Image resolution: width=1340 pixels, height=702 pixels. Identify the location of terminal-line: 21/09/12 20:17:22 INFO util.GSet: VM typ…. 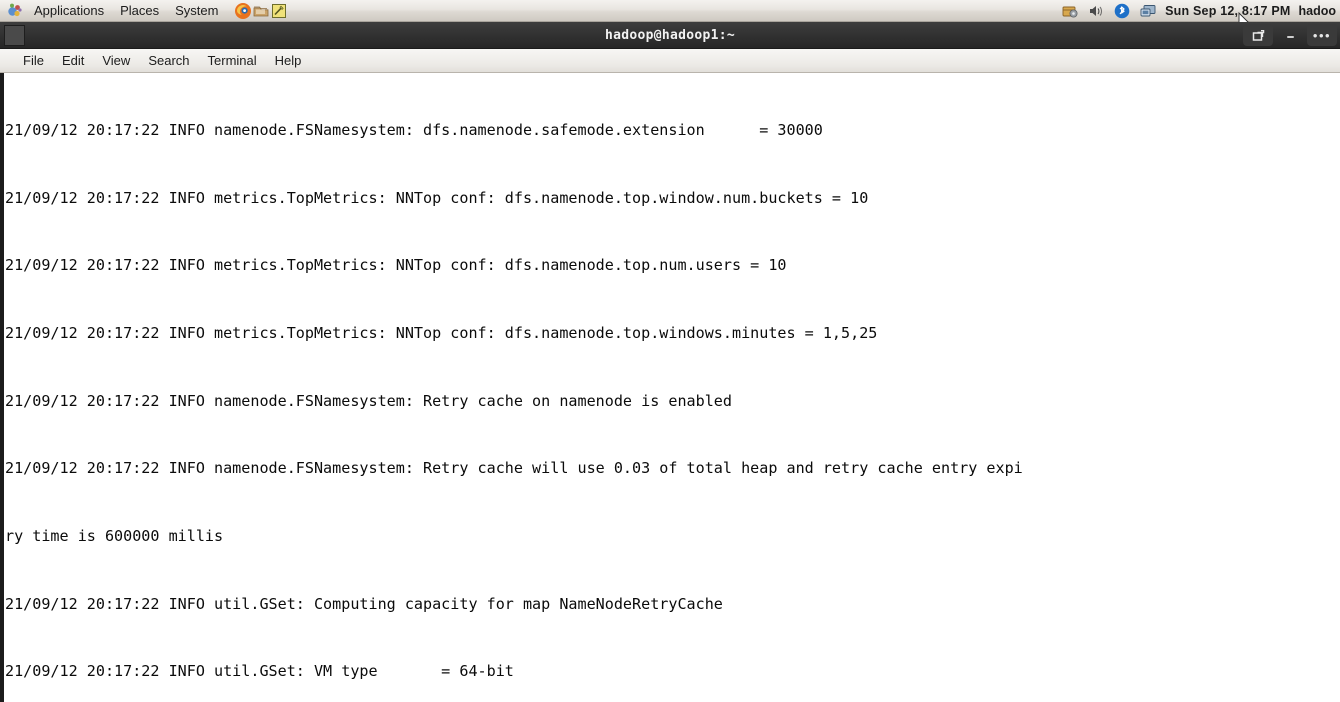
(259, 671).